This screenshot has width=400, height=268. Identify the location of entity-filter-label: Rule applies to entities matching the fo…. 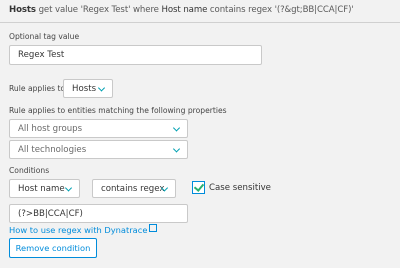
(118, 110).